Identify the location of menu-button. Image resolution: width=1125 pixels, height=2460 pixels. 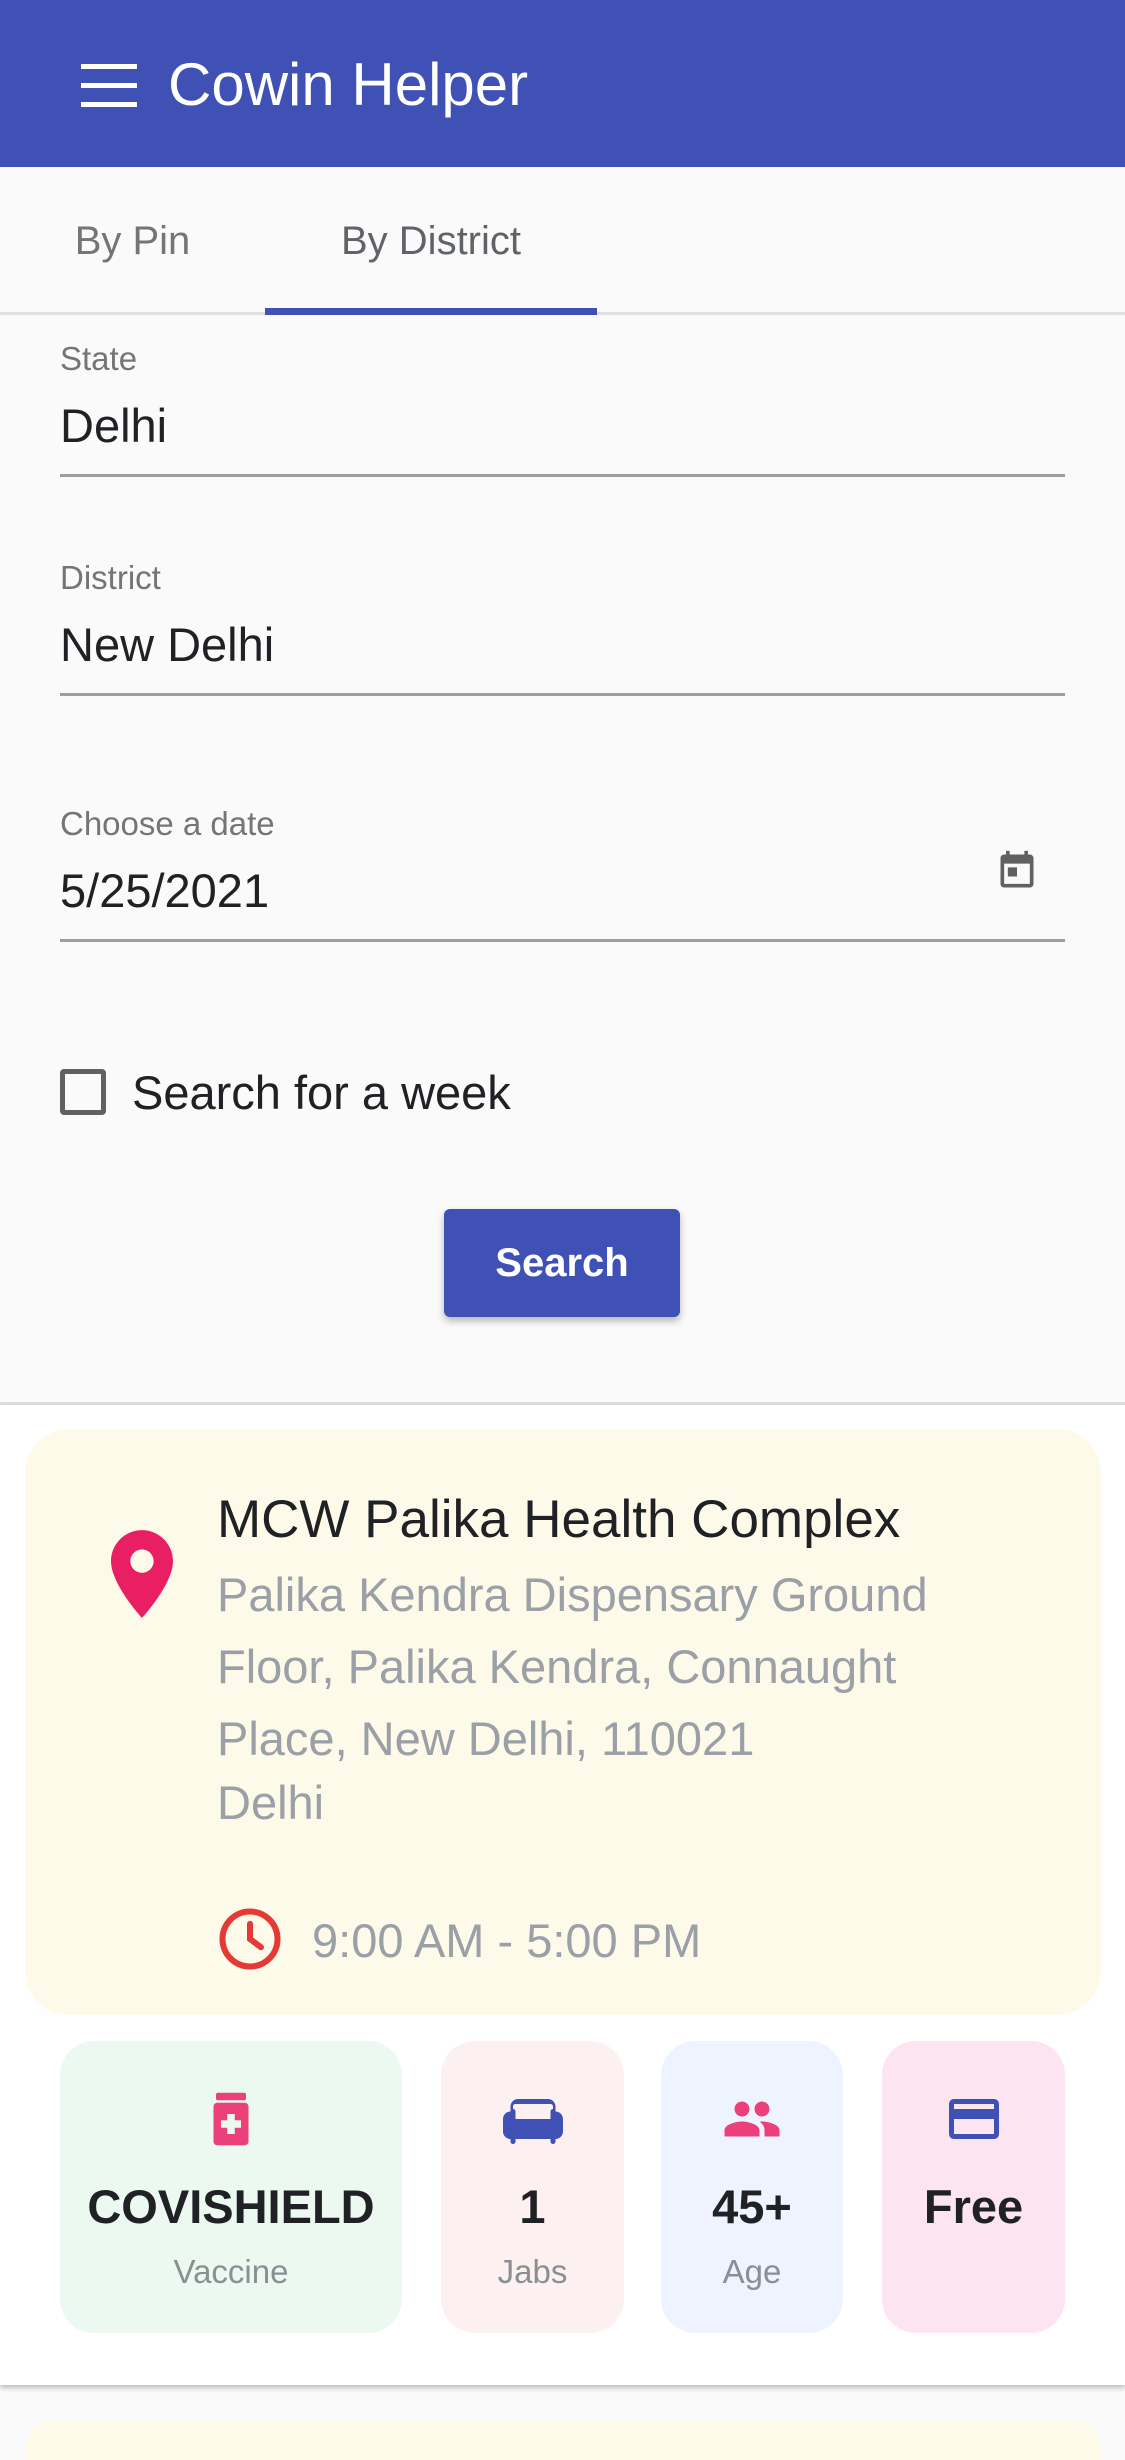
(108, 86).